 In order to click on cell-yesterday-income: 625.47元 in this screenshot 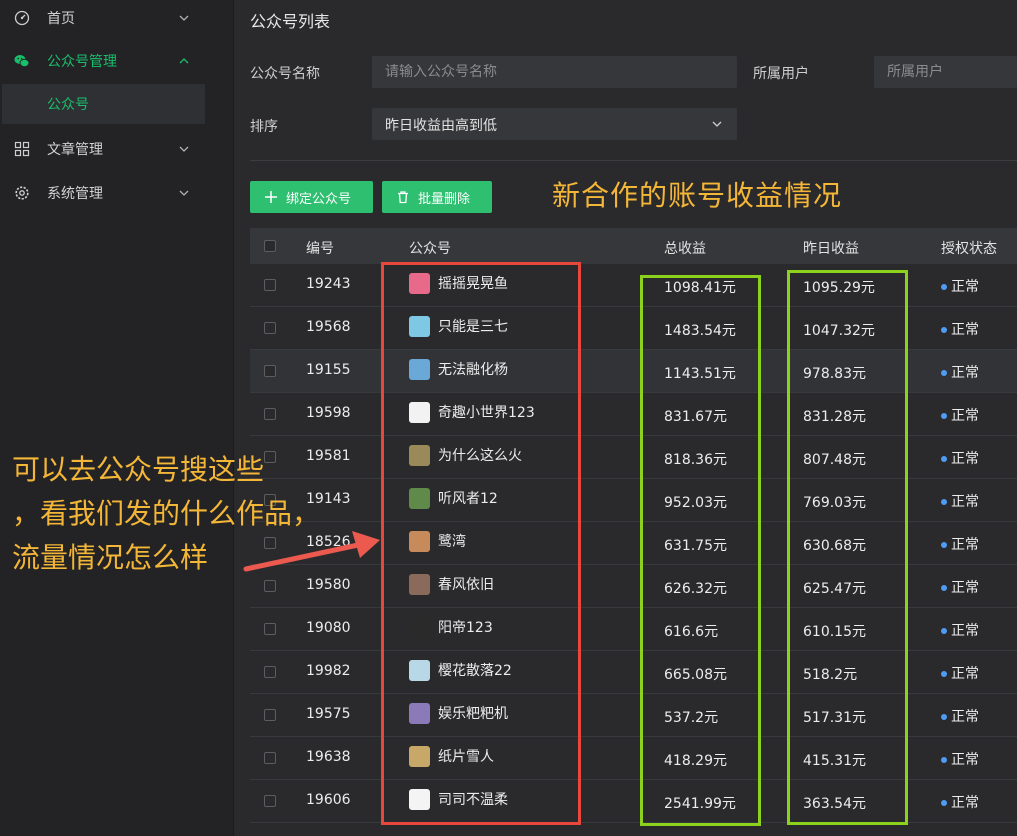, I will do `click(834, 589)`.